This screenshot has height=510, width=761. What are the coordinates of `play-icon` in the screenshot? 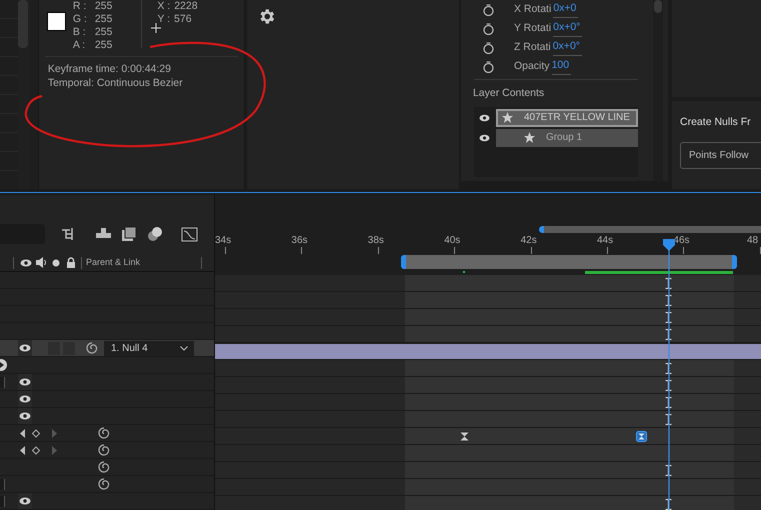 It's located at (4, 365).